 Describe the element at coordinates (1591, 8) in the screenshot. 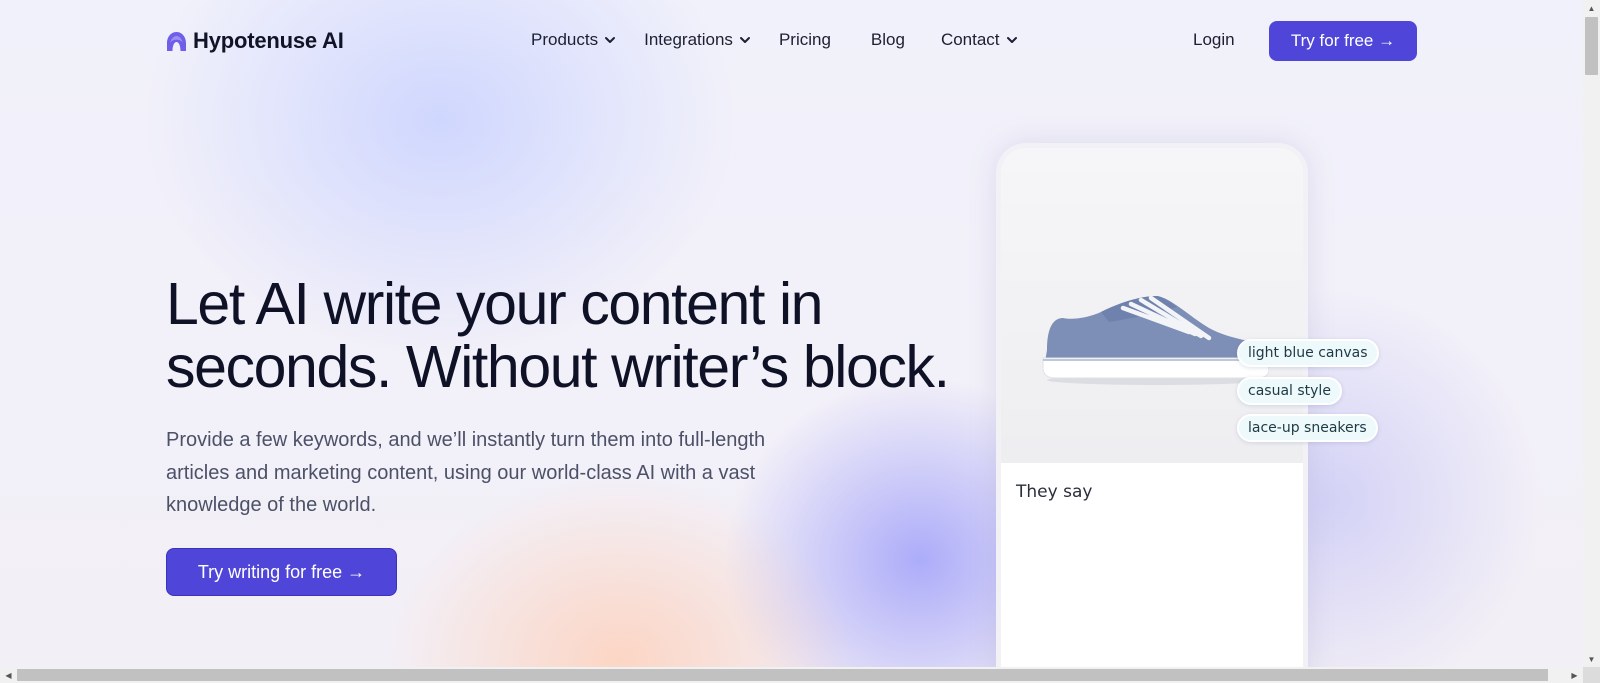

I see `scroll-up-arrow-icon: ▲` at that location.